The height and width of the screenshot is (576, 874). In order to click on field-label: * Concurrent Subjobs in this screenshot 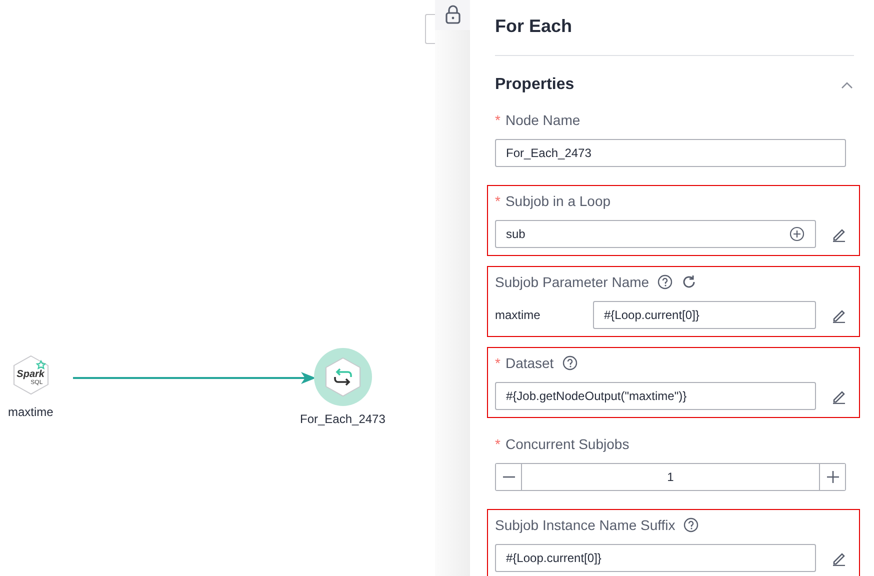, I will do `click(562, 444)`.